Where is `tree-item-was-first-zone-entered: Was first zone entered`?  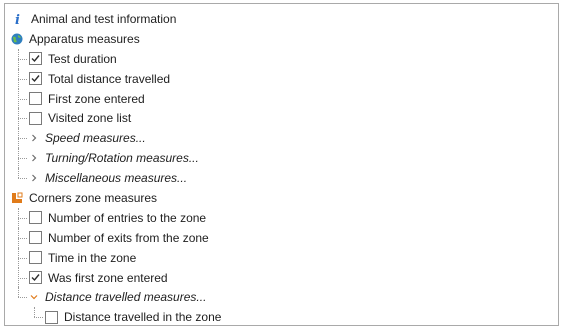 tree-item-was-first-zone-entered: Was first zone entered is located at coordinates (281, 277).